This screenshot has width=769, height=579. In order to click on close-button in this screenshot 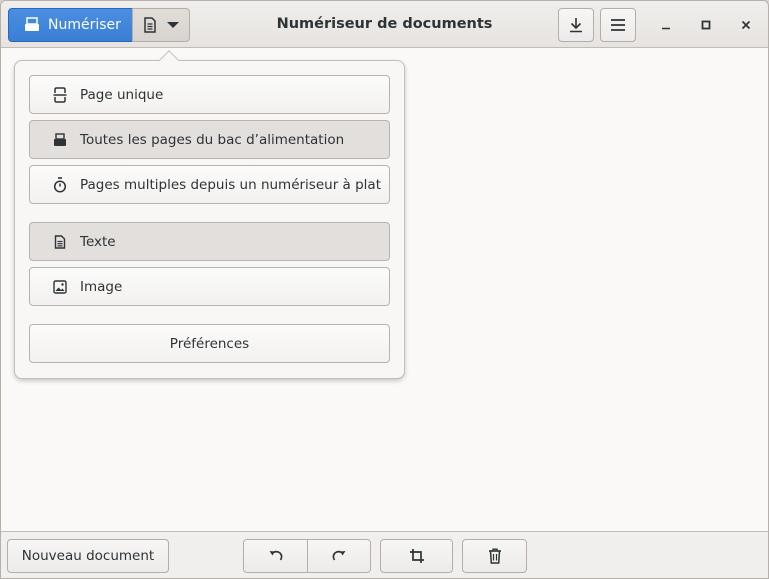, I will do `click(746, 25)`.